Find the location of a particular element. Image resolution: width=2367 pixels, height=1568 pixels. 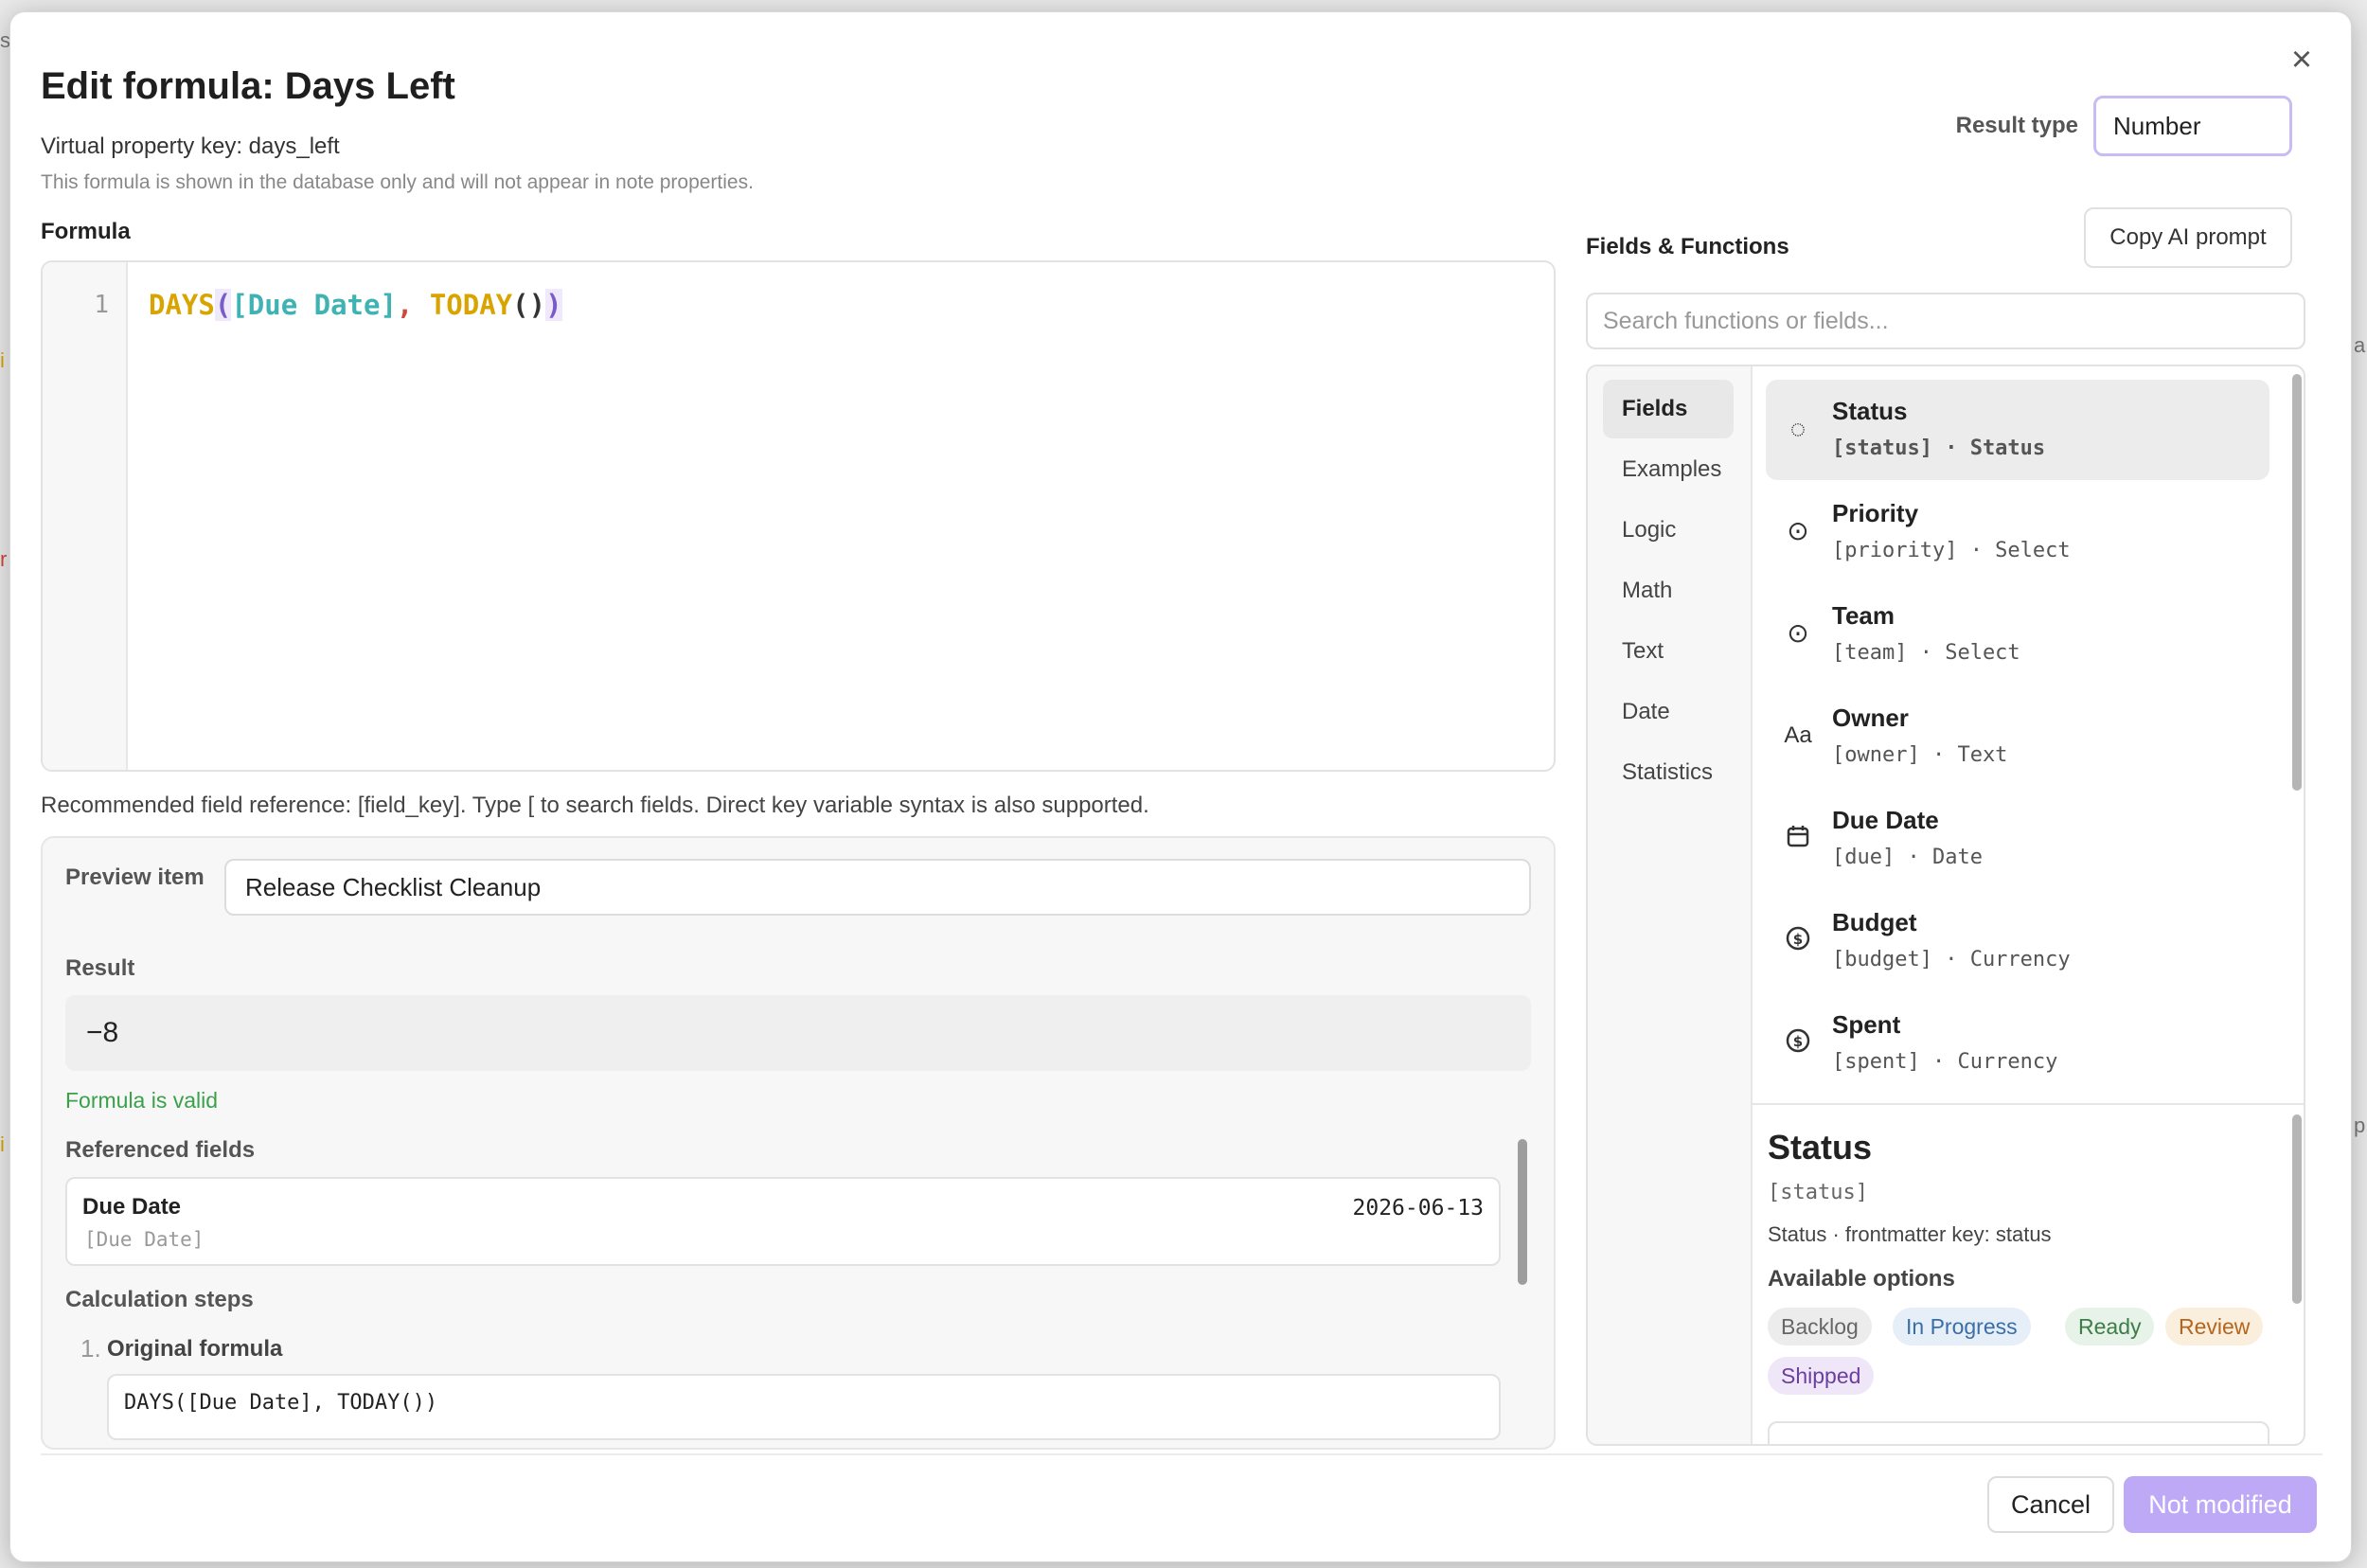

calendar-icon is located at coordinates (1798, 838).